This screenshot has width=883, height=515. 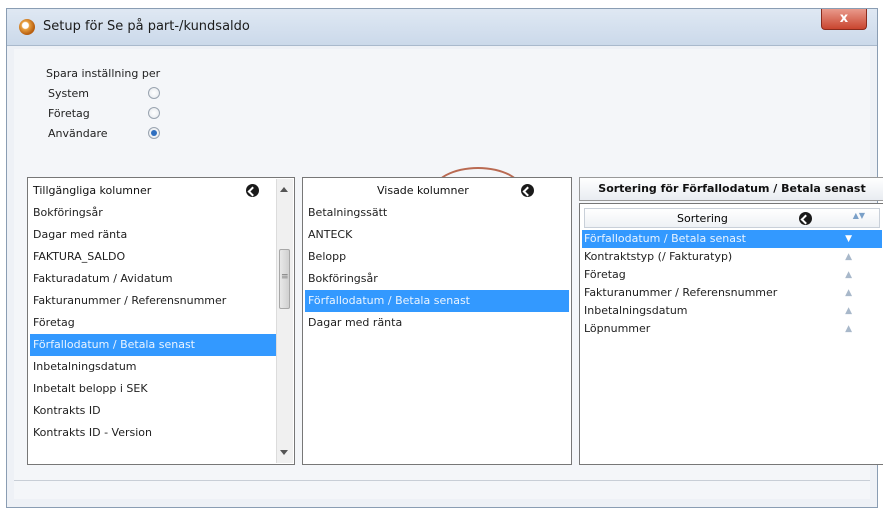 I want to click on shown-column-item: ANTECK, so click(x=437, y=235).